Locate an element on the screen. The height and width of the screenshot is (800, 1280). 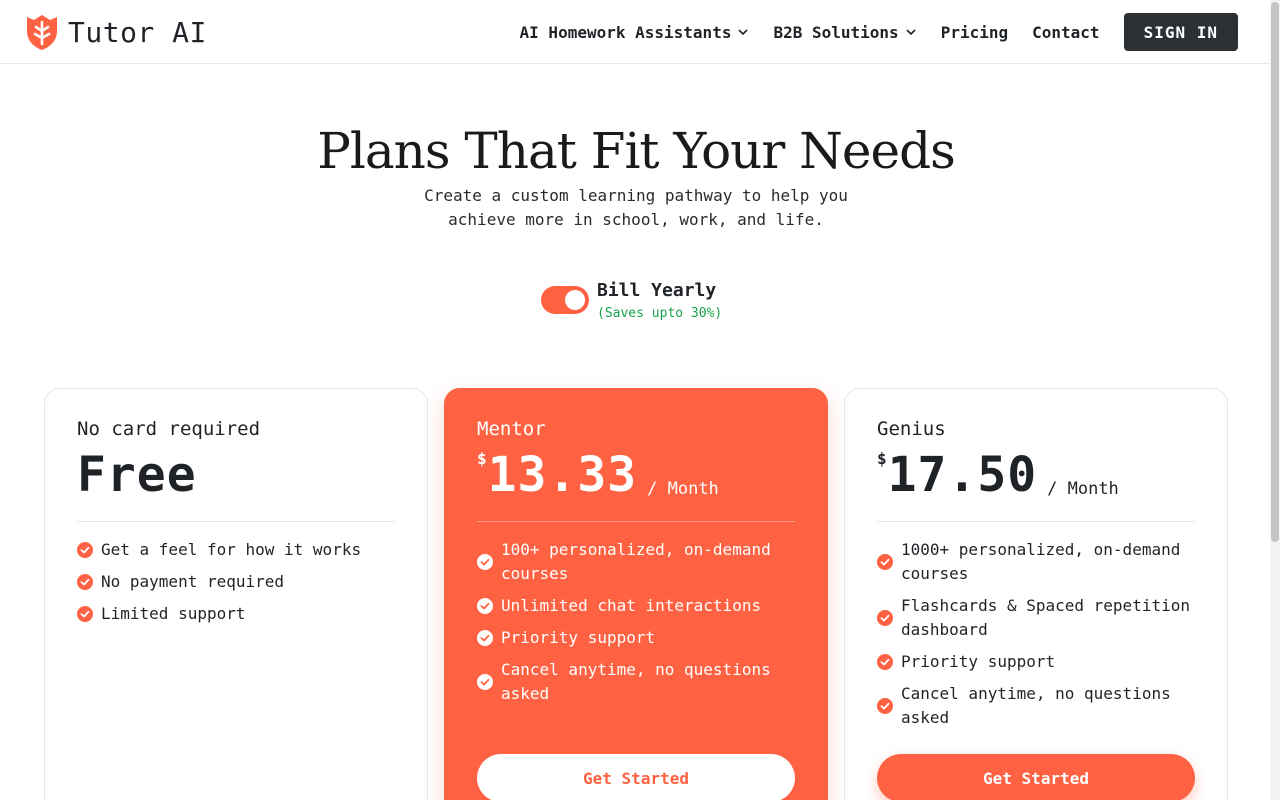
nav-label: Pricing is located at coordinates (974, 32).